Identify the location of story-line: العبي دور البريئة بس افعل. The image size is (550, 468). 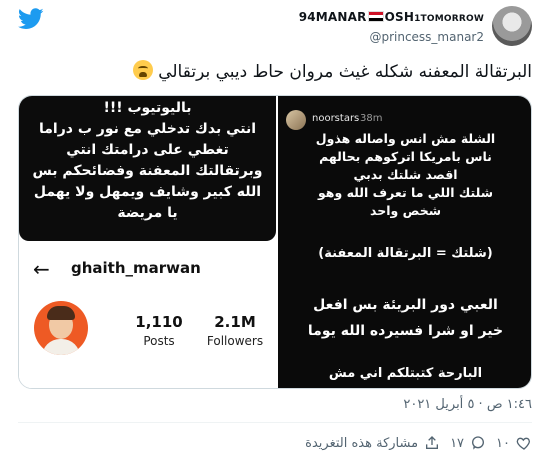
(405, 305).